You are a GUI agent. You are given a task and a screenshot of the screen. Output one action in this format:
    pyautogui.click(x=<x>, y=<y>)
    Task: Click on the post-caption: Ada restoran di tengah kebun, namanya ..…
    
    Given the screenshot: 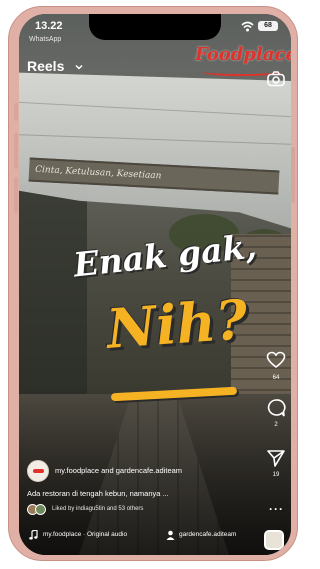 What is the action you would take?
    pyautogui.click(x=98, y=493)
    